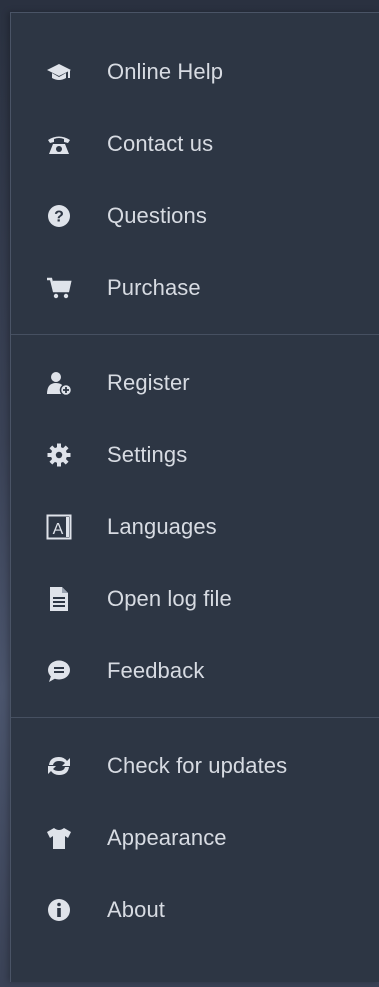  What do you see at coordinates (59, 144) in the screenshot?
I see `telephone-icon` at bounding box center [59, 144].